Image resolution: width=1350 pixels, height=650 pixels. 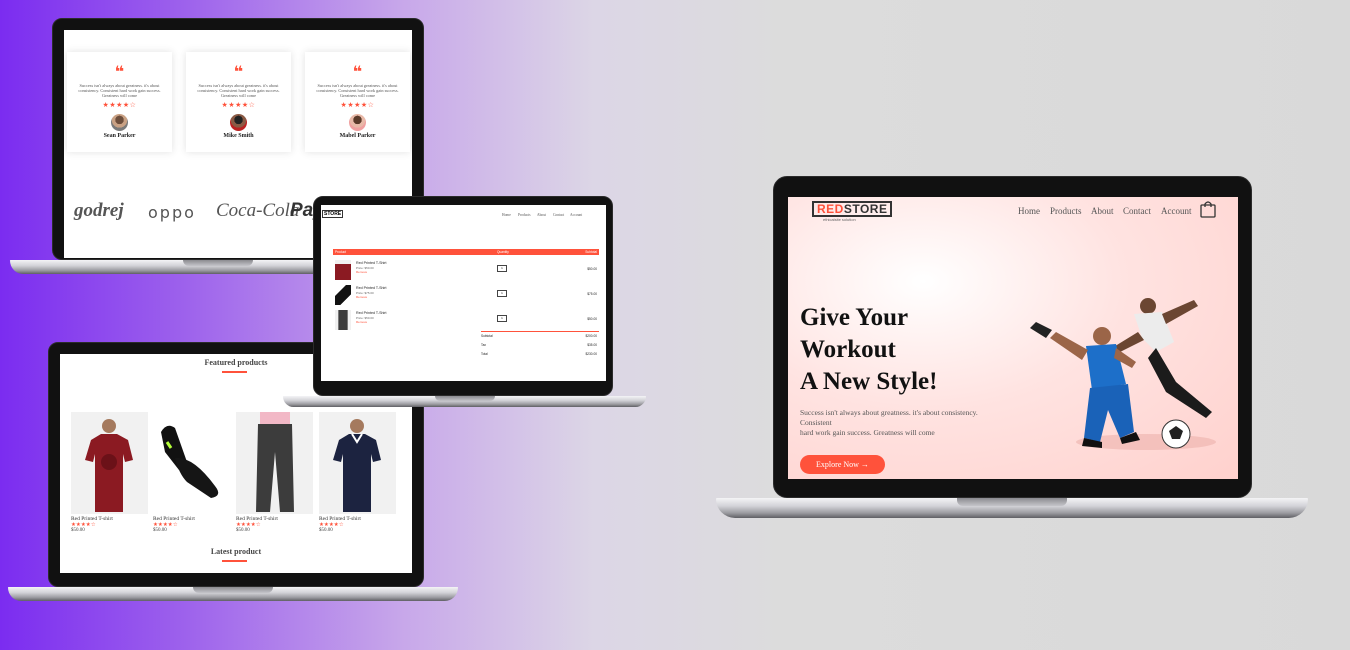 What do you see at coordinates (99, 210) in the screenshot?
I see `brand-logo-godrej: godrej` at bounding box center [99, 210].